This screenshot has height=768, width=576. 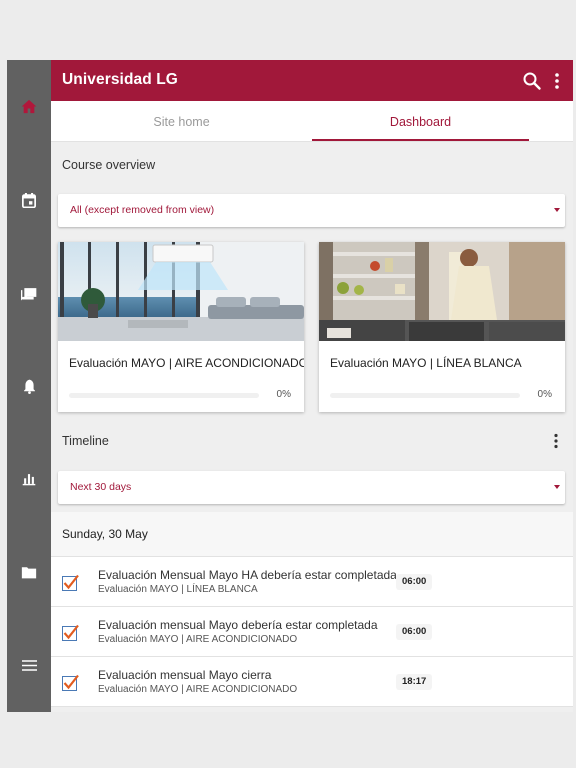 I want to click on course-image-air-conditioning, so click(x=181, y=291).